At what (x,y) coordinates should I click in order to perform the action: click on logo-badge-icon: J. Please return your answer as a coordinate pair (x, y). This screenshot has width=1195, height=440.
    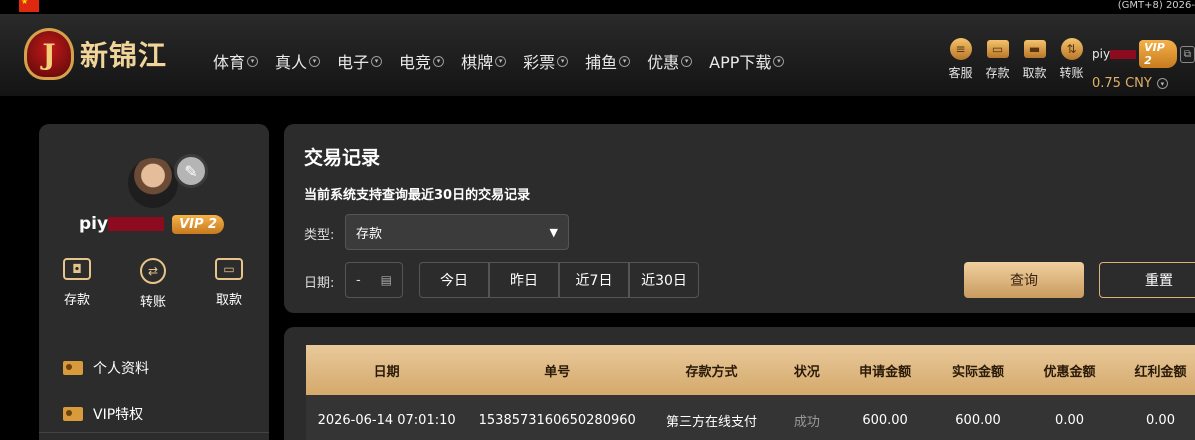
    Looking at the image, I should click on (49, 54).